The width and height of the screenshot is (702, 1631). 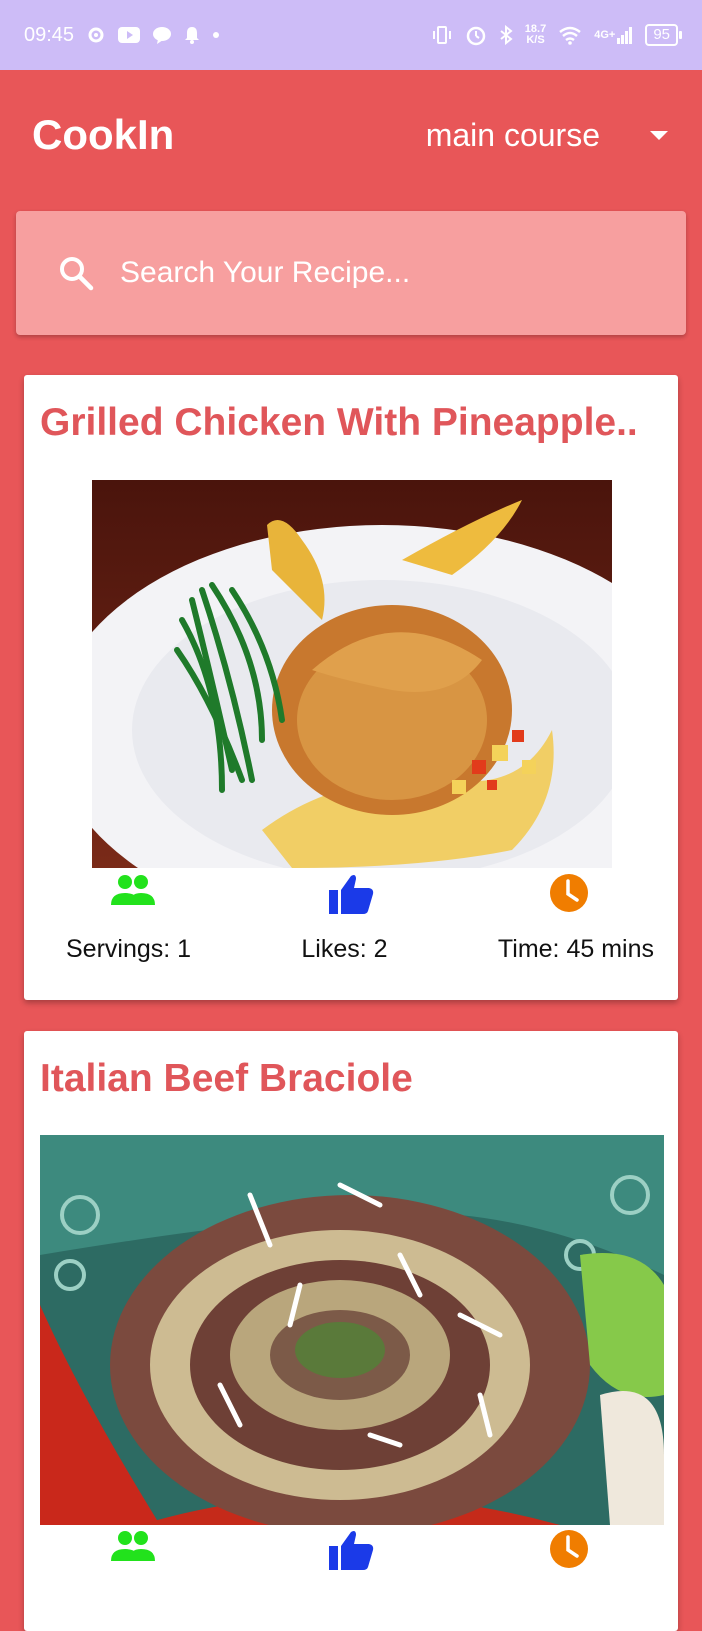 What do you see at coordinates (663, 35) in the screenshot?
I see `battery-indicator: 95` at bounding box center [663, 35].